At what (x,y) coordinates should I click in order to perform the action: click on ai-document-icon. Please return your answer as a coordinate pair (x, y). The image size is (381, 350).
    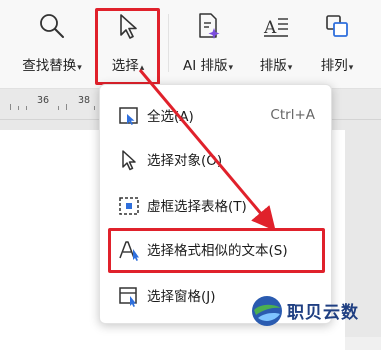
    Looking at the image, I should click on (208, 26).